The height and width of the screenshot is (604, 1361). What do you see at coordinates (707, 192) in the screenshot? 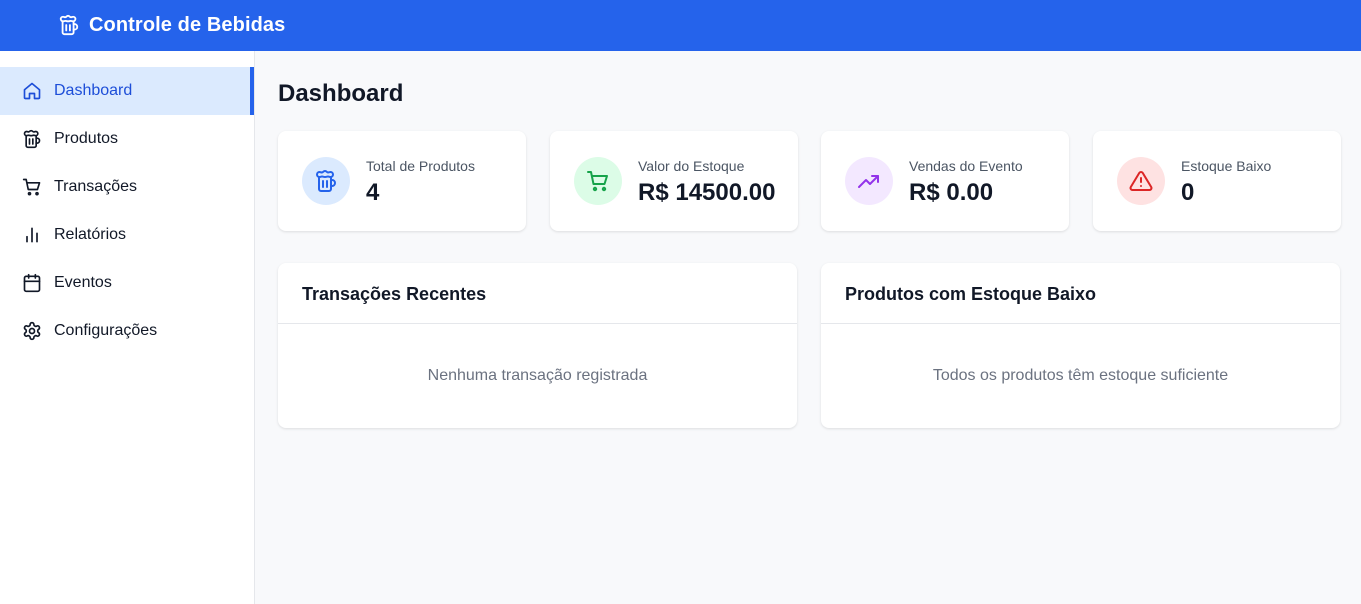
I see `stat-value: R$ 14500.00` at bounding box center [707, 192].